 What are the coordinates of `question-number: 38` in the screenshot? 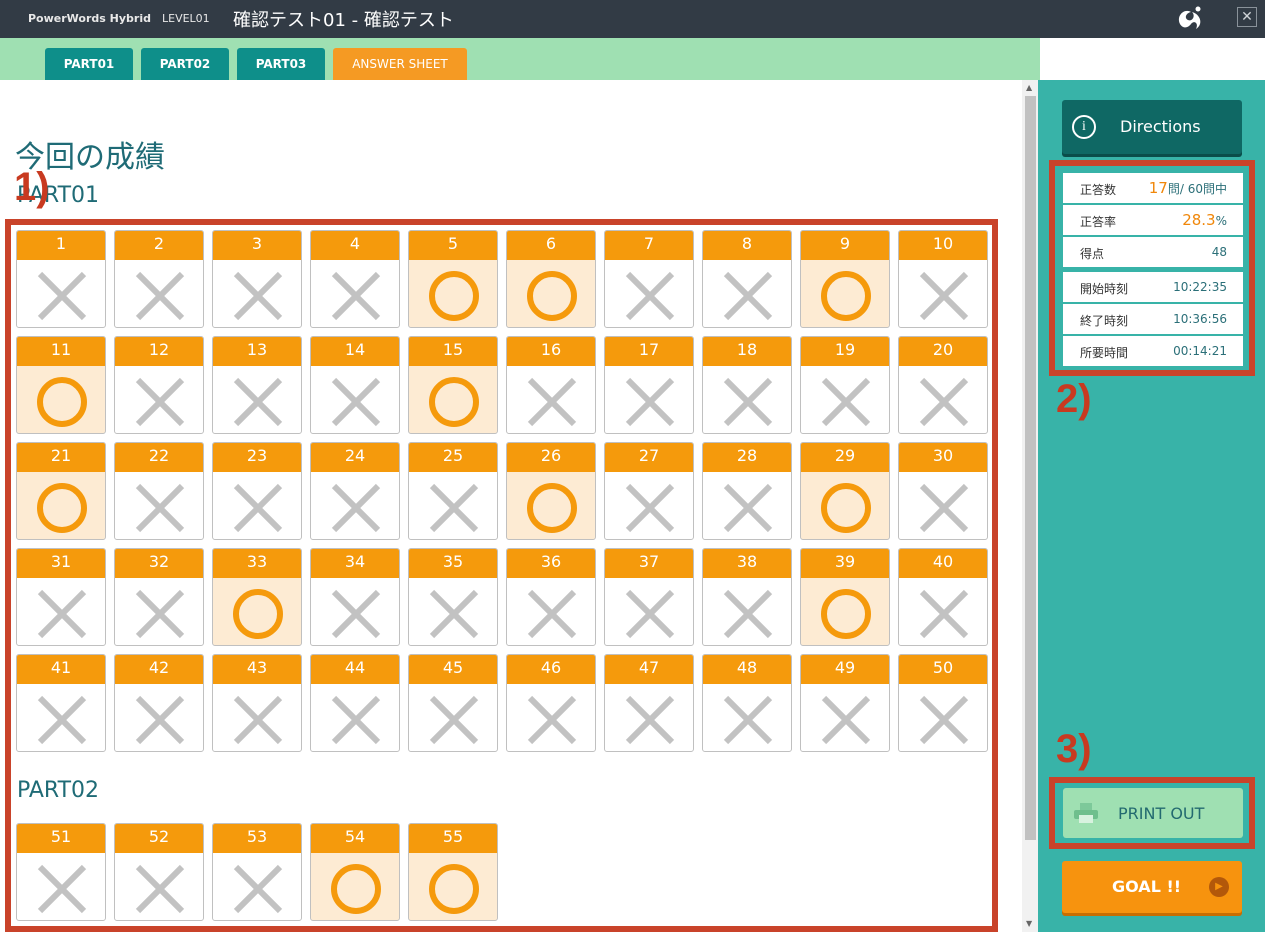 It's located at (747, 563).